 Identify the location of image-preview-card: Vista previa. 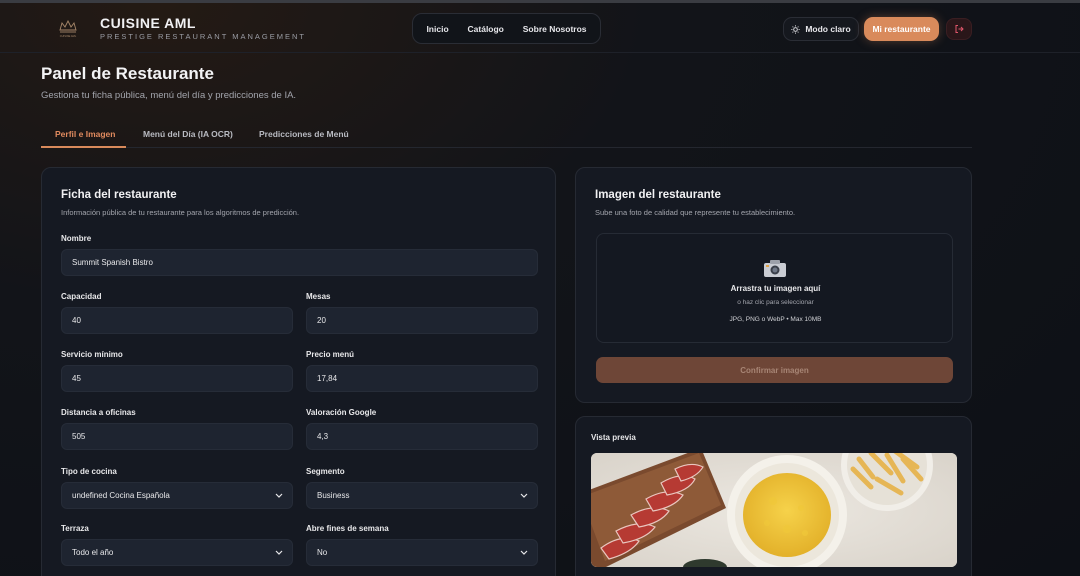
(773, 496).